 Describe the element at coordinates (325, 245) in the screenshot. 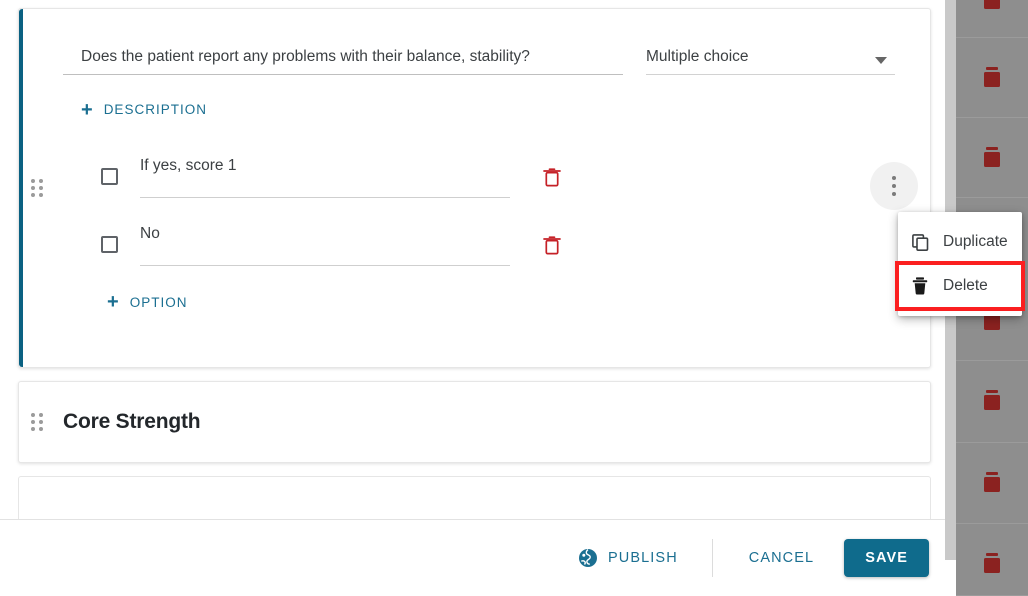

I see `option-text-input: No` at that location.